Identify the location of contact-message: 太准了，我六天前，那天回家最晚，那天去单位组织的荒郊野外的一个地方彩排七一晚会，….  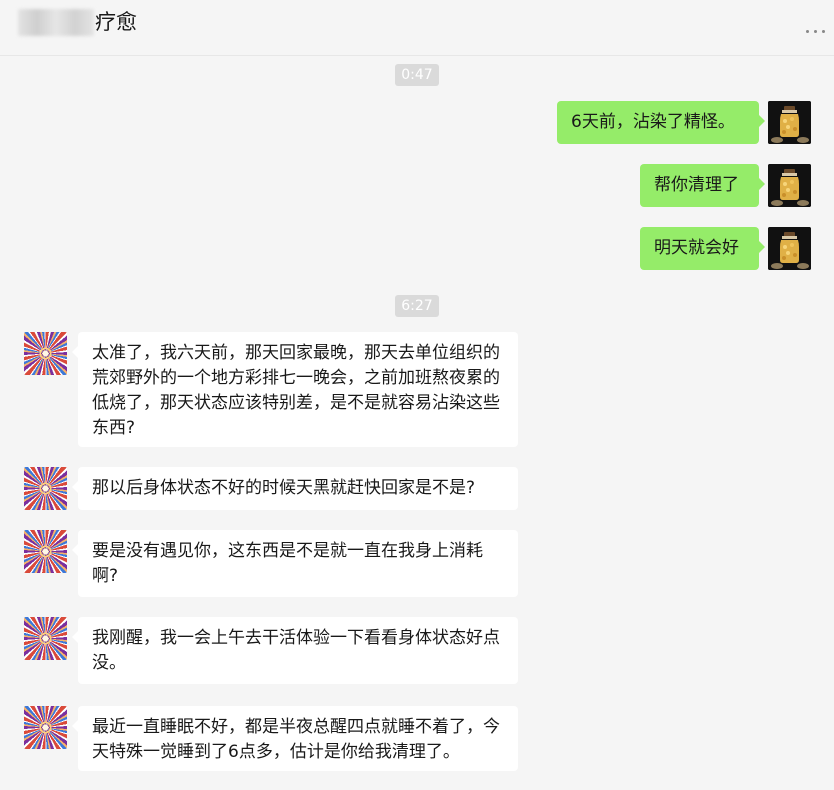
(295, 389).